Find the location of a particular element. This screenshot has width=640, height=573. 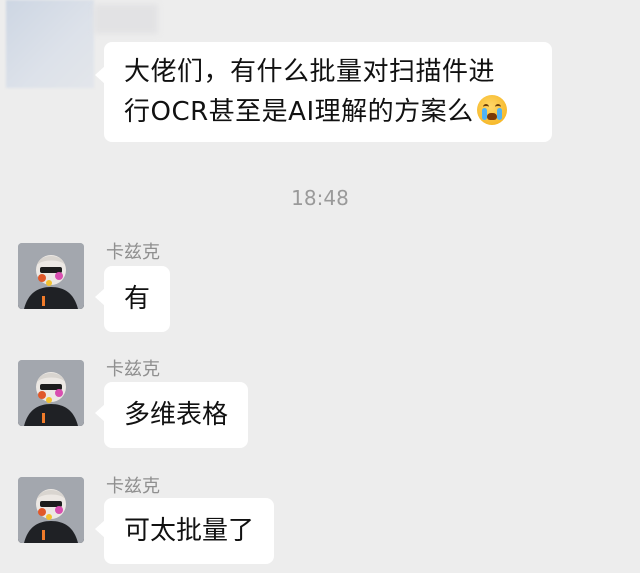

blurred-nickname is located at coordinates (126, 19).